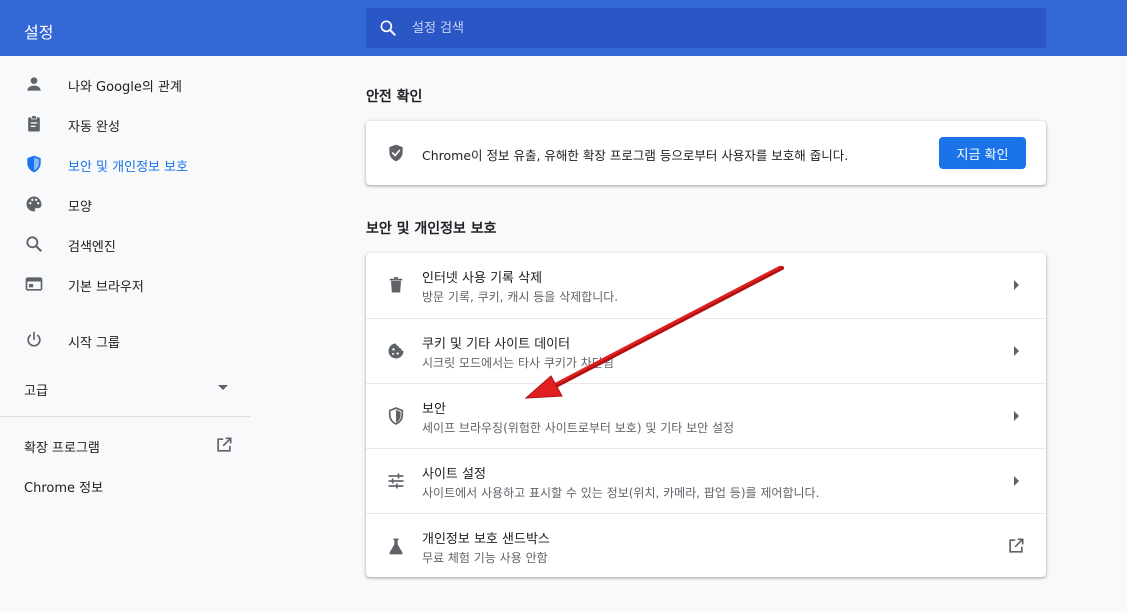 Image resolution: width=1127 pixels, height=613 pixels. I want to click on sidebar-item-you-and-google: 나와 Google의 관계, so click(125, 84).